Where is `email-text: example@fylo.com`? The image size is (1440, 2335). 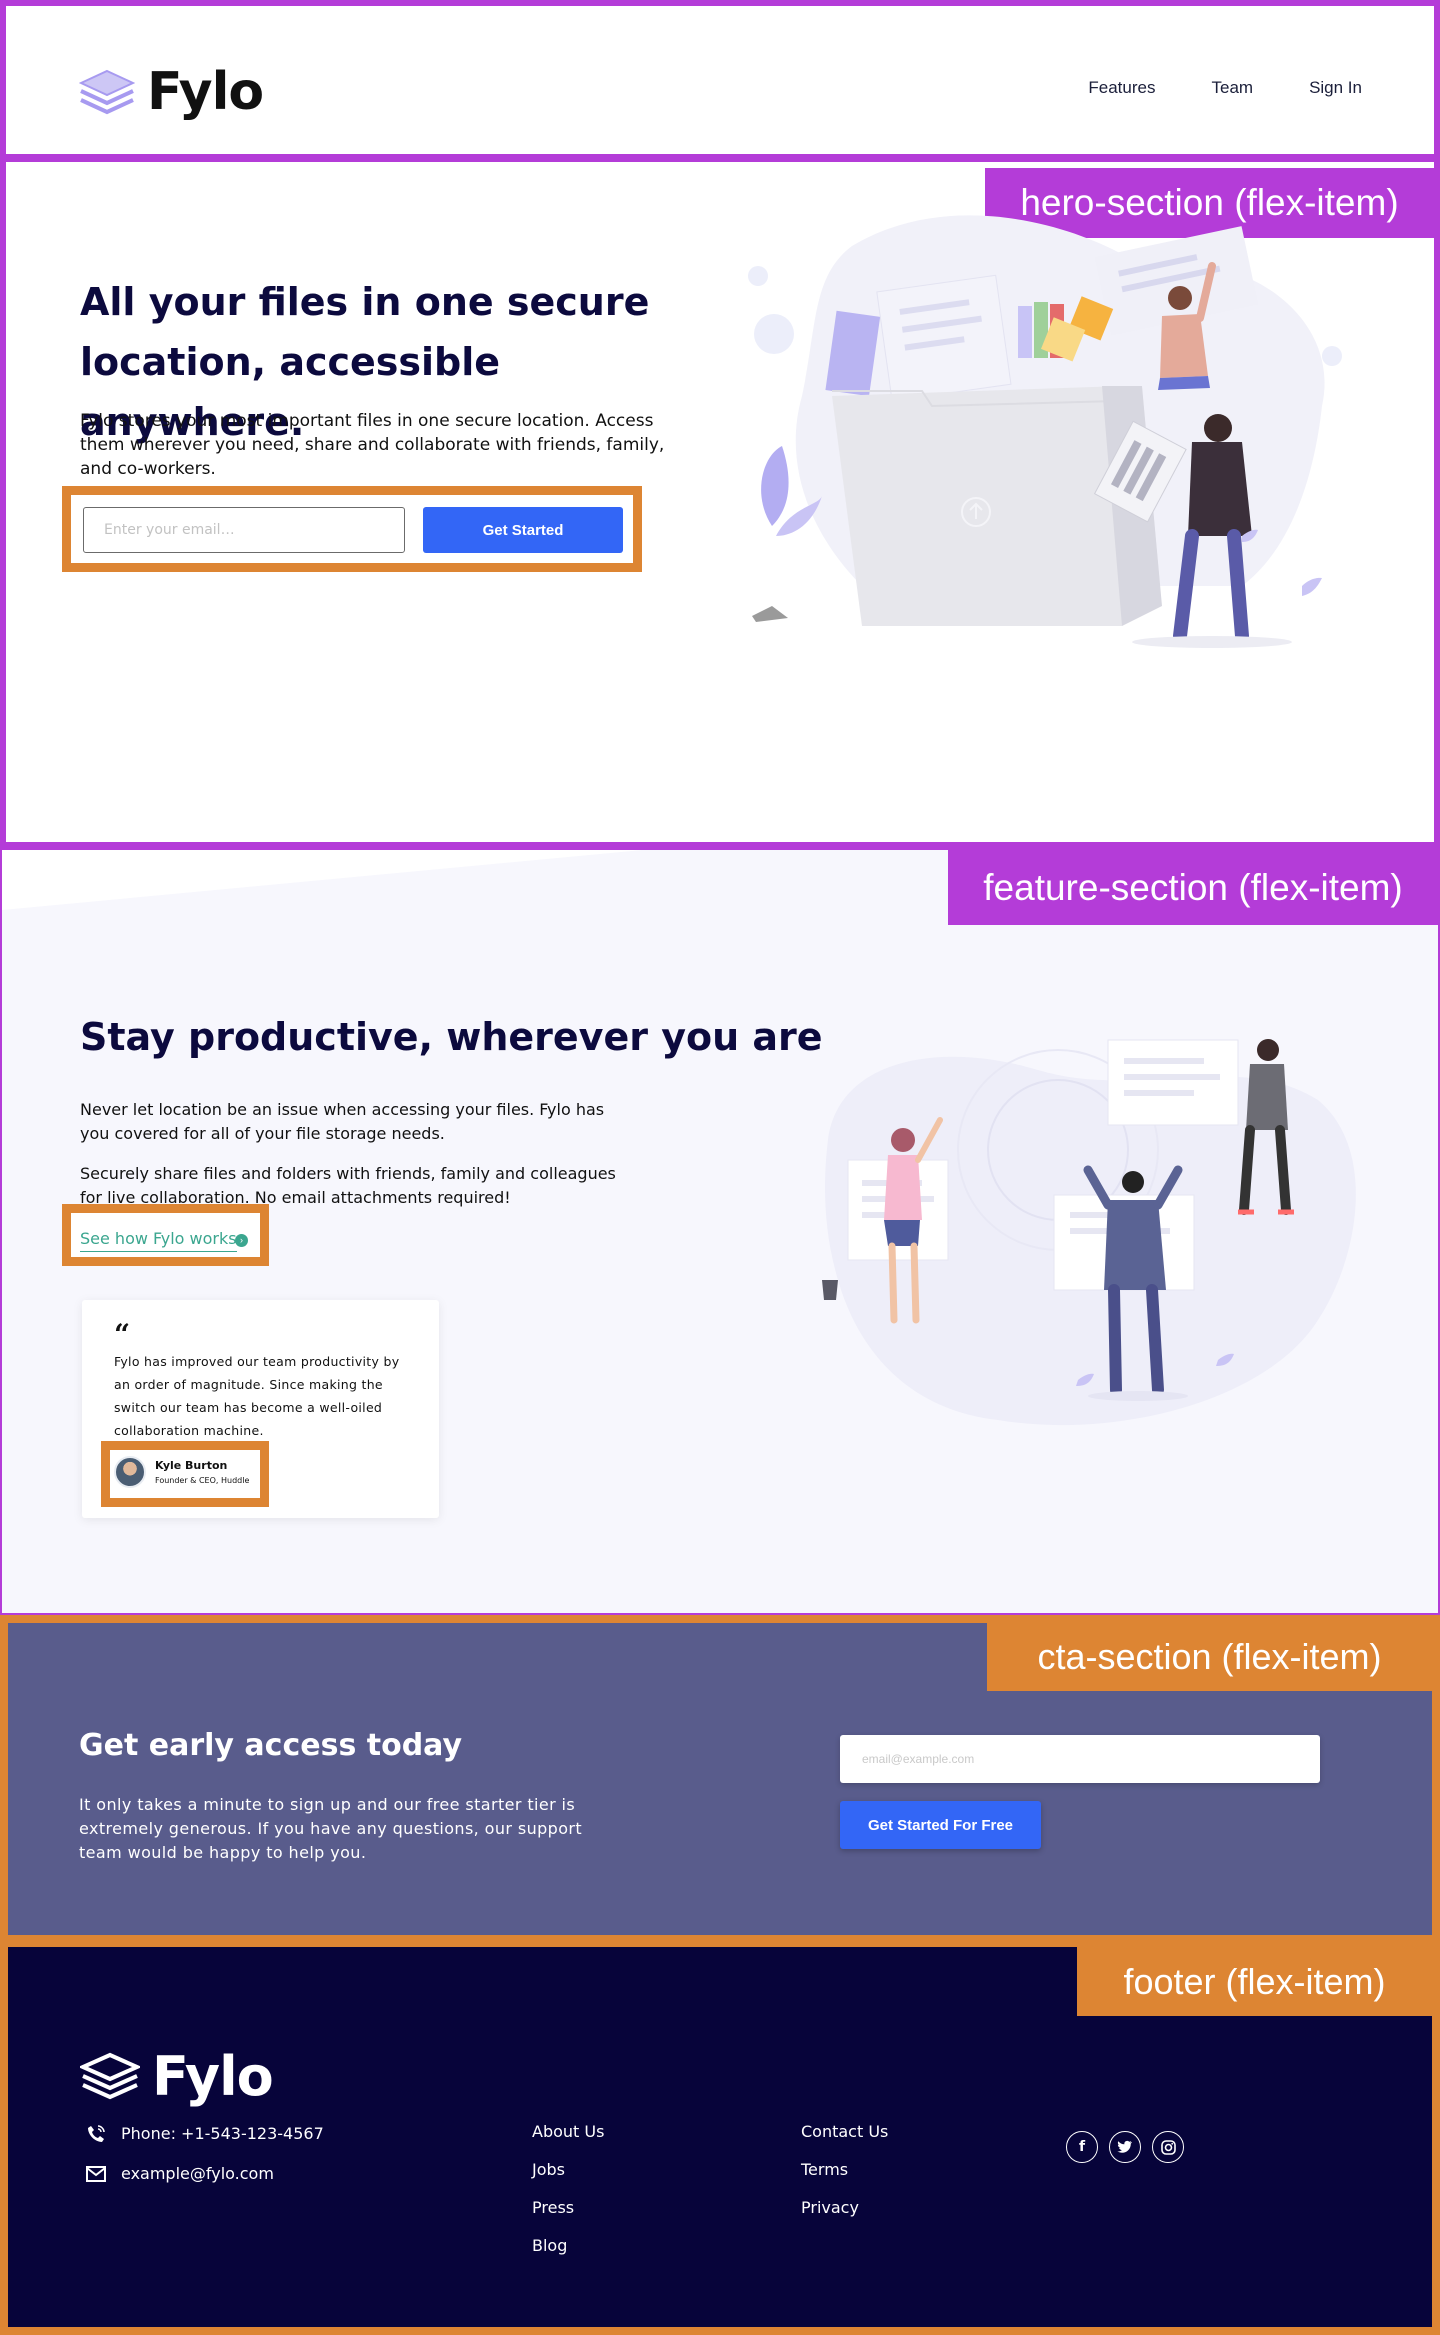 email-text: example@fylo.com is located at coordinates (197, 2173).